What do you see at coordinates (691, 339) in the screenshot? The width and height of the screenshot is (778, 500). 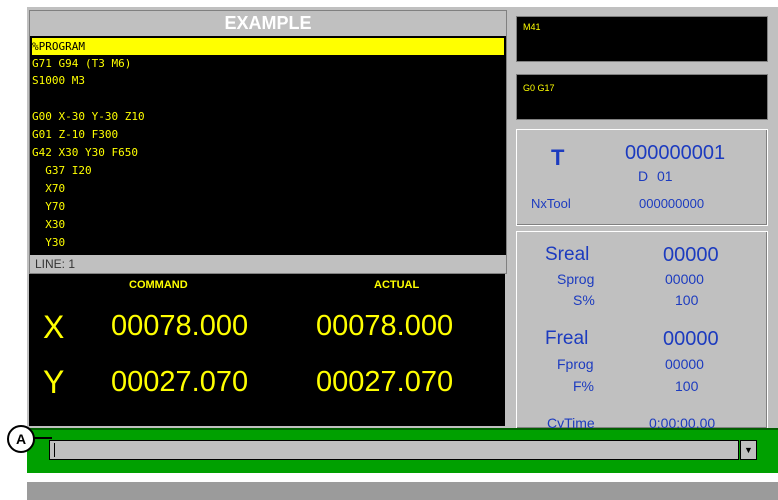 I see `freal-value: 00000` at bounding box center [691, 339].